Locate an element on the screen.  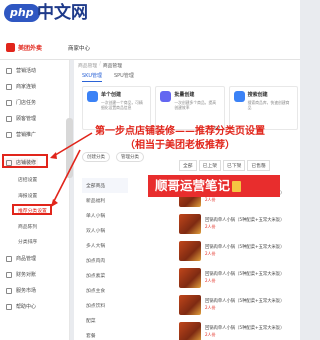
arrow-to-shop-decoration is located at coordinates (72, 145).